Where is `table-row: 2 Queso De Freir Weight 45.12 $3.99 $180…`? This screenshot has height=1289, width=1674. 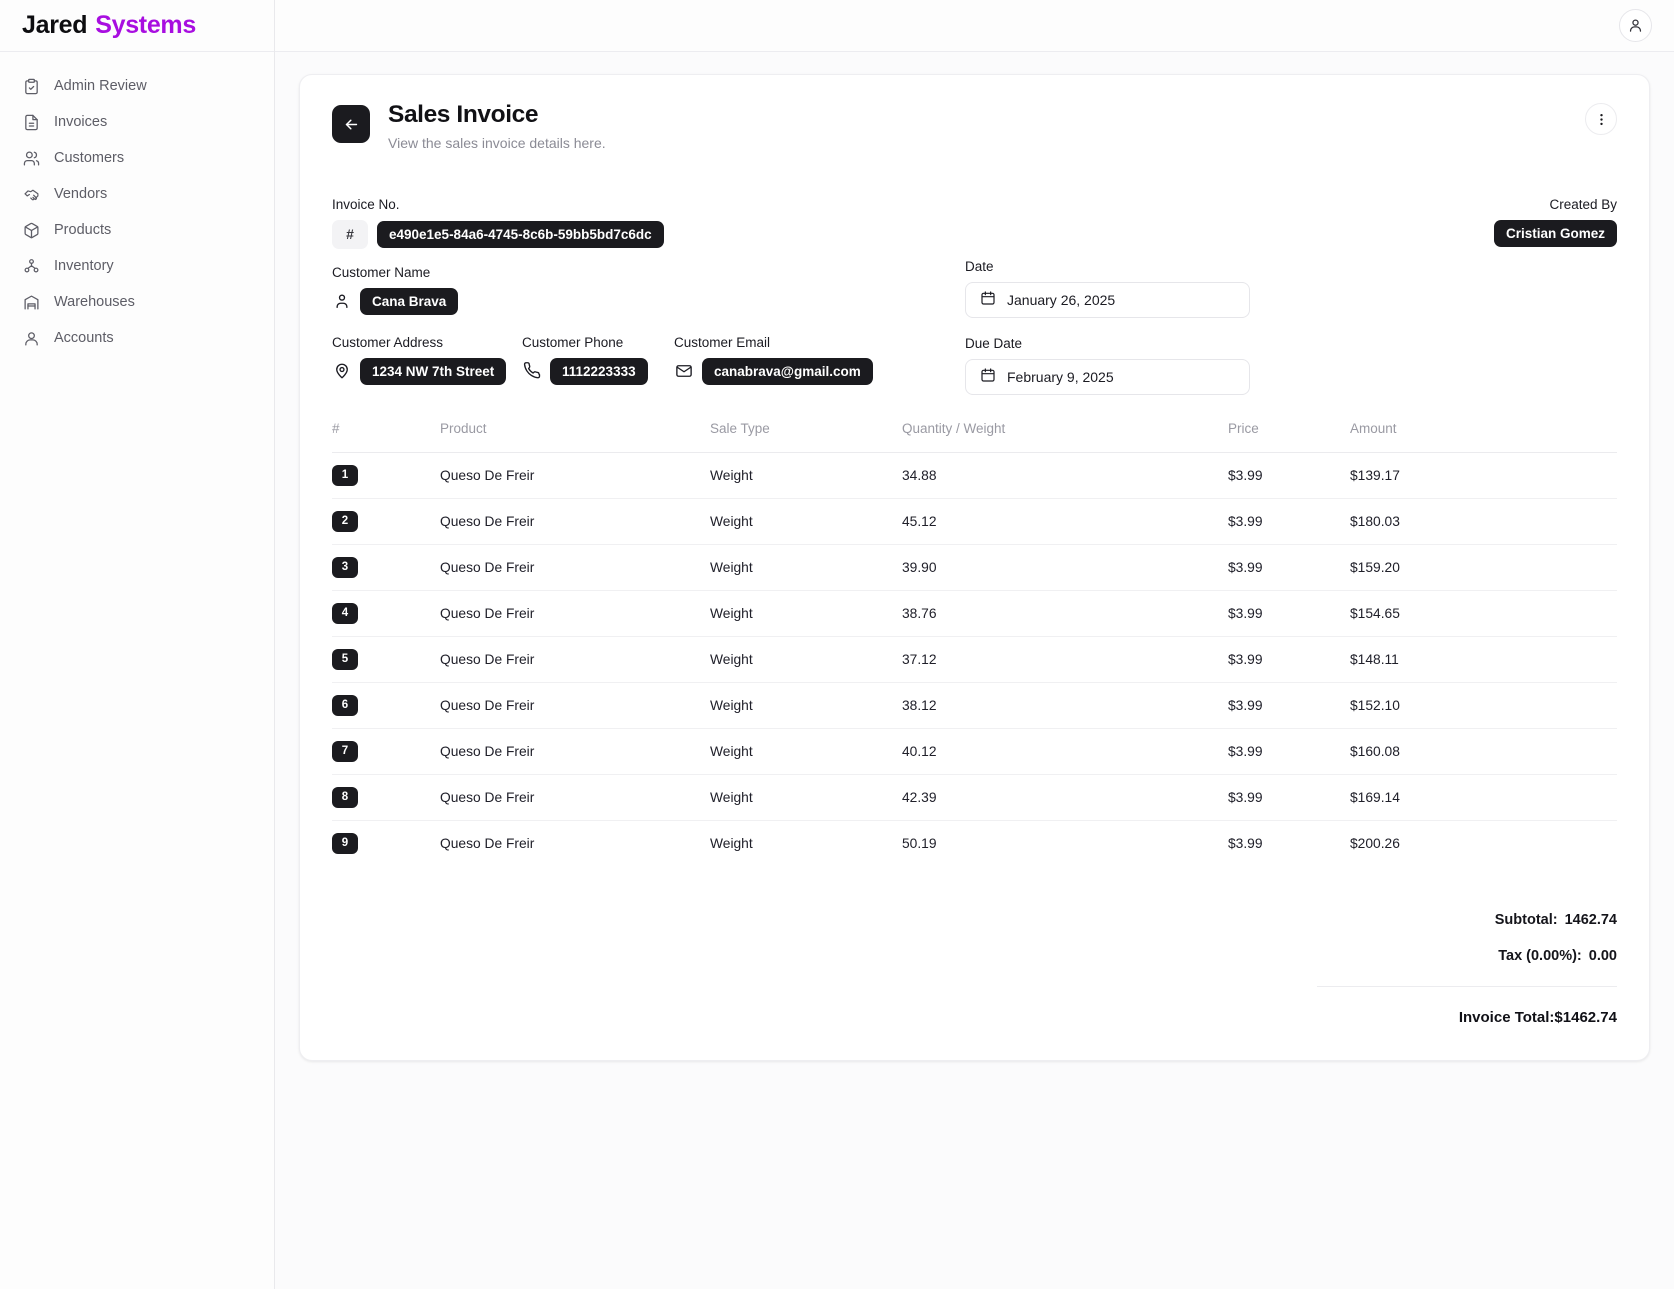
table-row: 2 Queso De Freir Weight 45.12 $3.99 $180… is located at coordinates (974, 521).